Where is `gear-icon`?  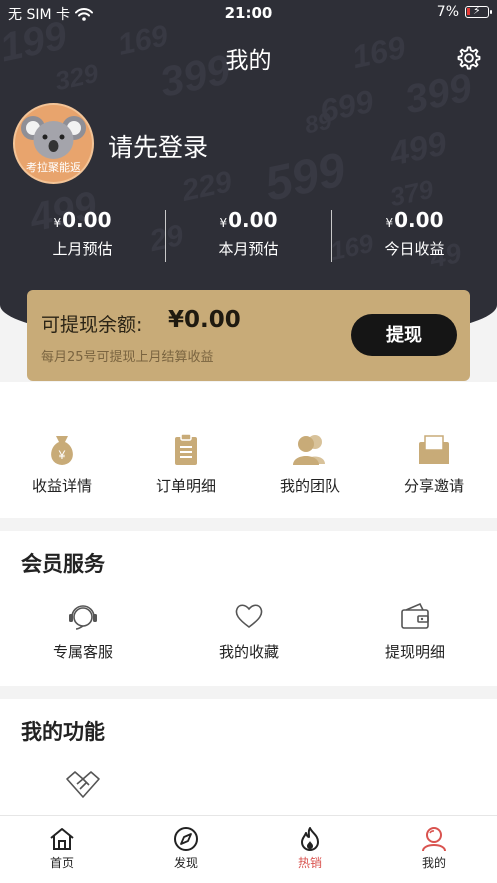 gear-icon is located at coordinates (469, 58).